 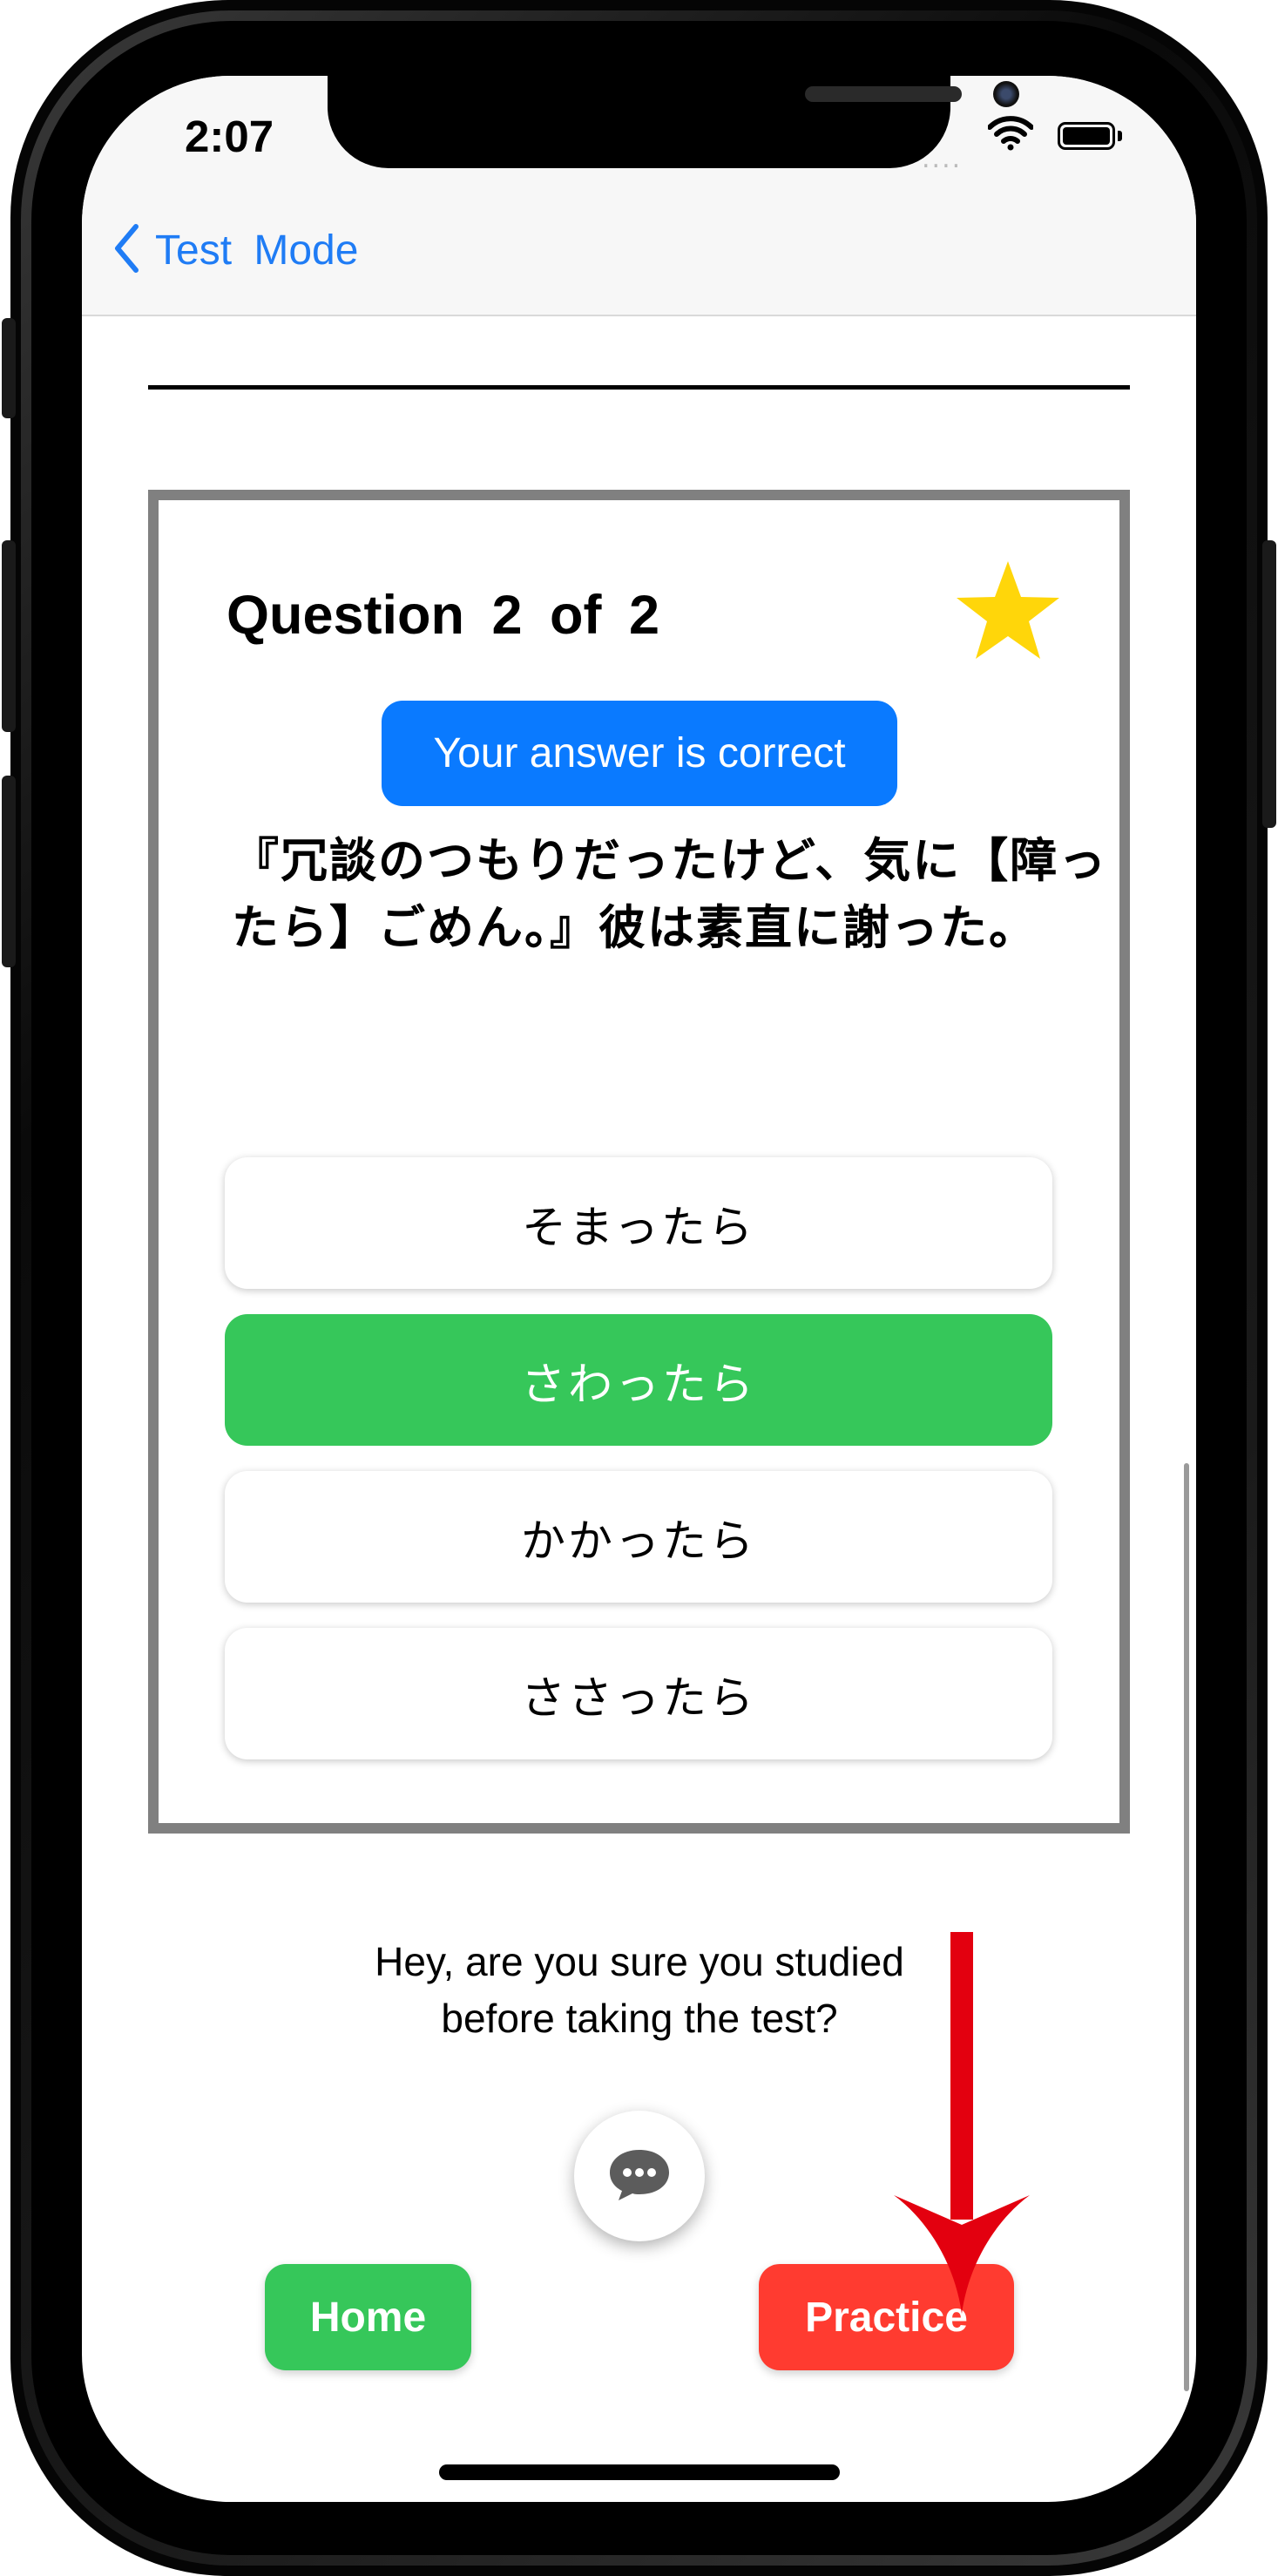 What do you see at coordinates (126, 250) in the screenshot?
I see `chevron-left-icon` at bounding box center [126, 250].